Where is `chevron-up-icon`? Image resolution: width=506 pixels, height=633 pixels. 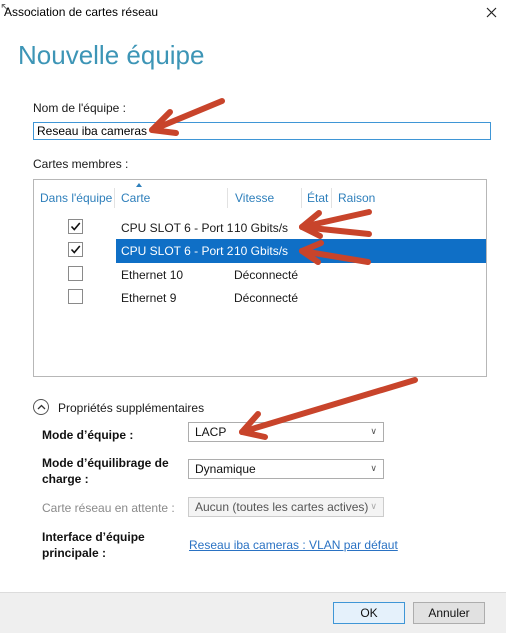
chevron-up-icon is located at coordinates (41, 407).